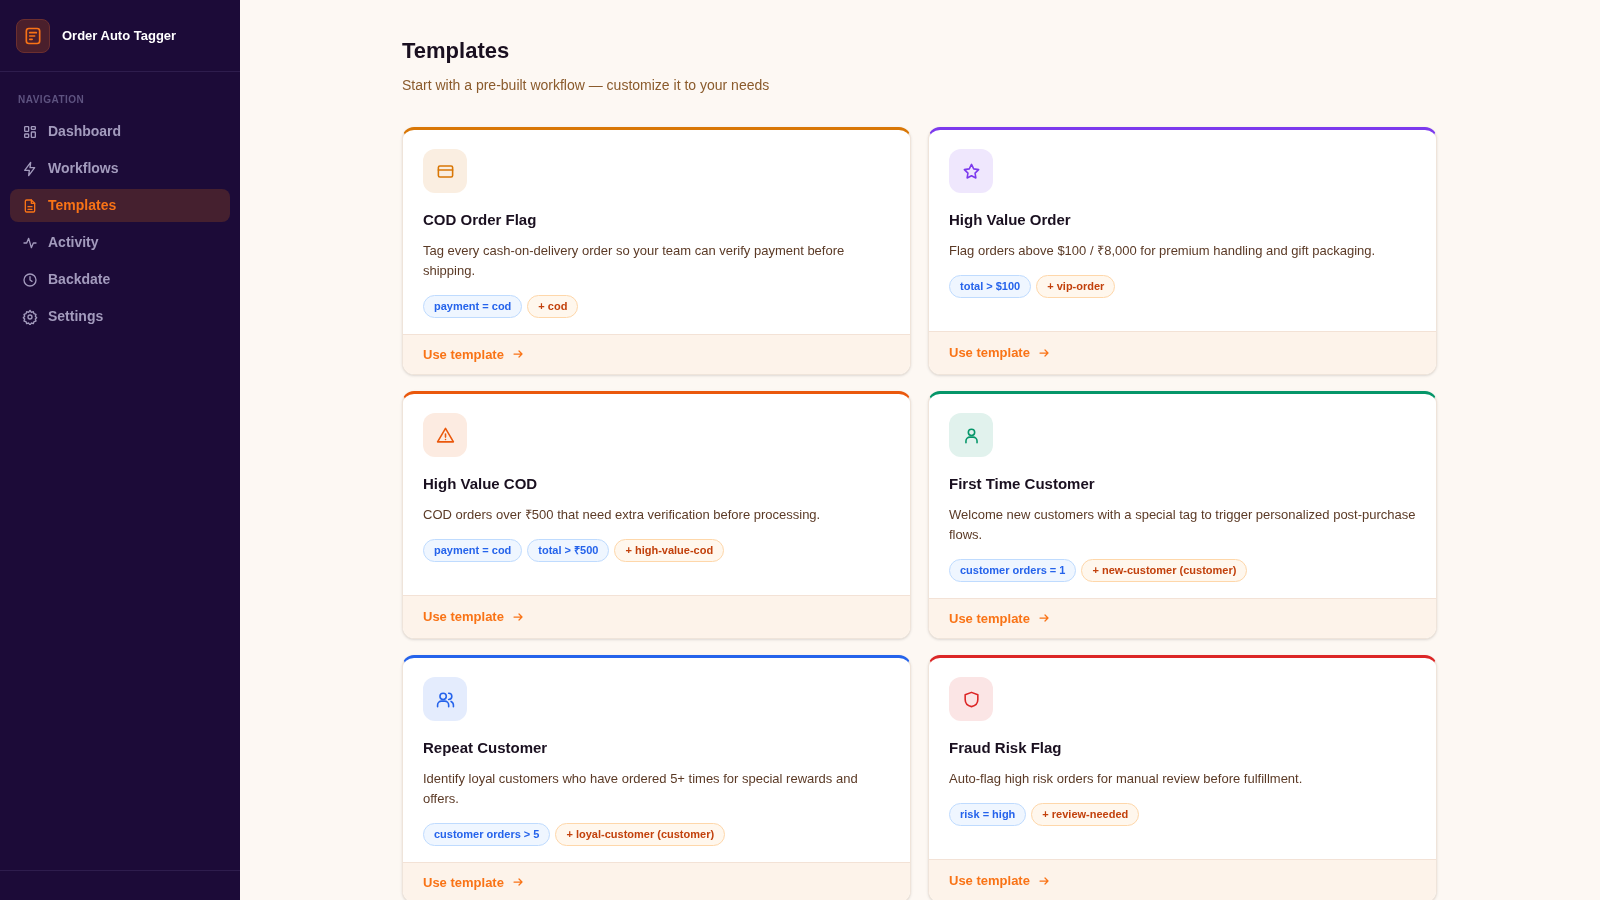 The width and height of the screenshot is (1600, 900). I want to click on nav-item: Settings, so click(120, 316).